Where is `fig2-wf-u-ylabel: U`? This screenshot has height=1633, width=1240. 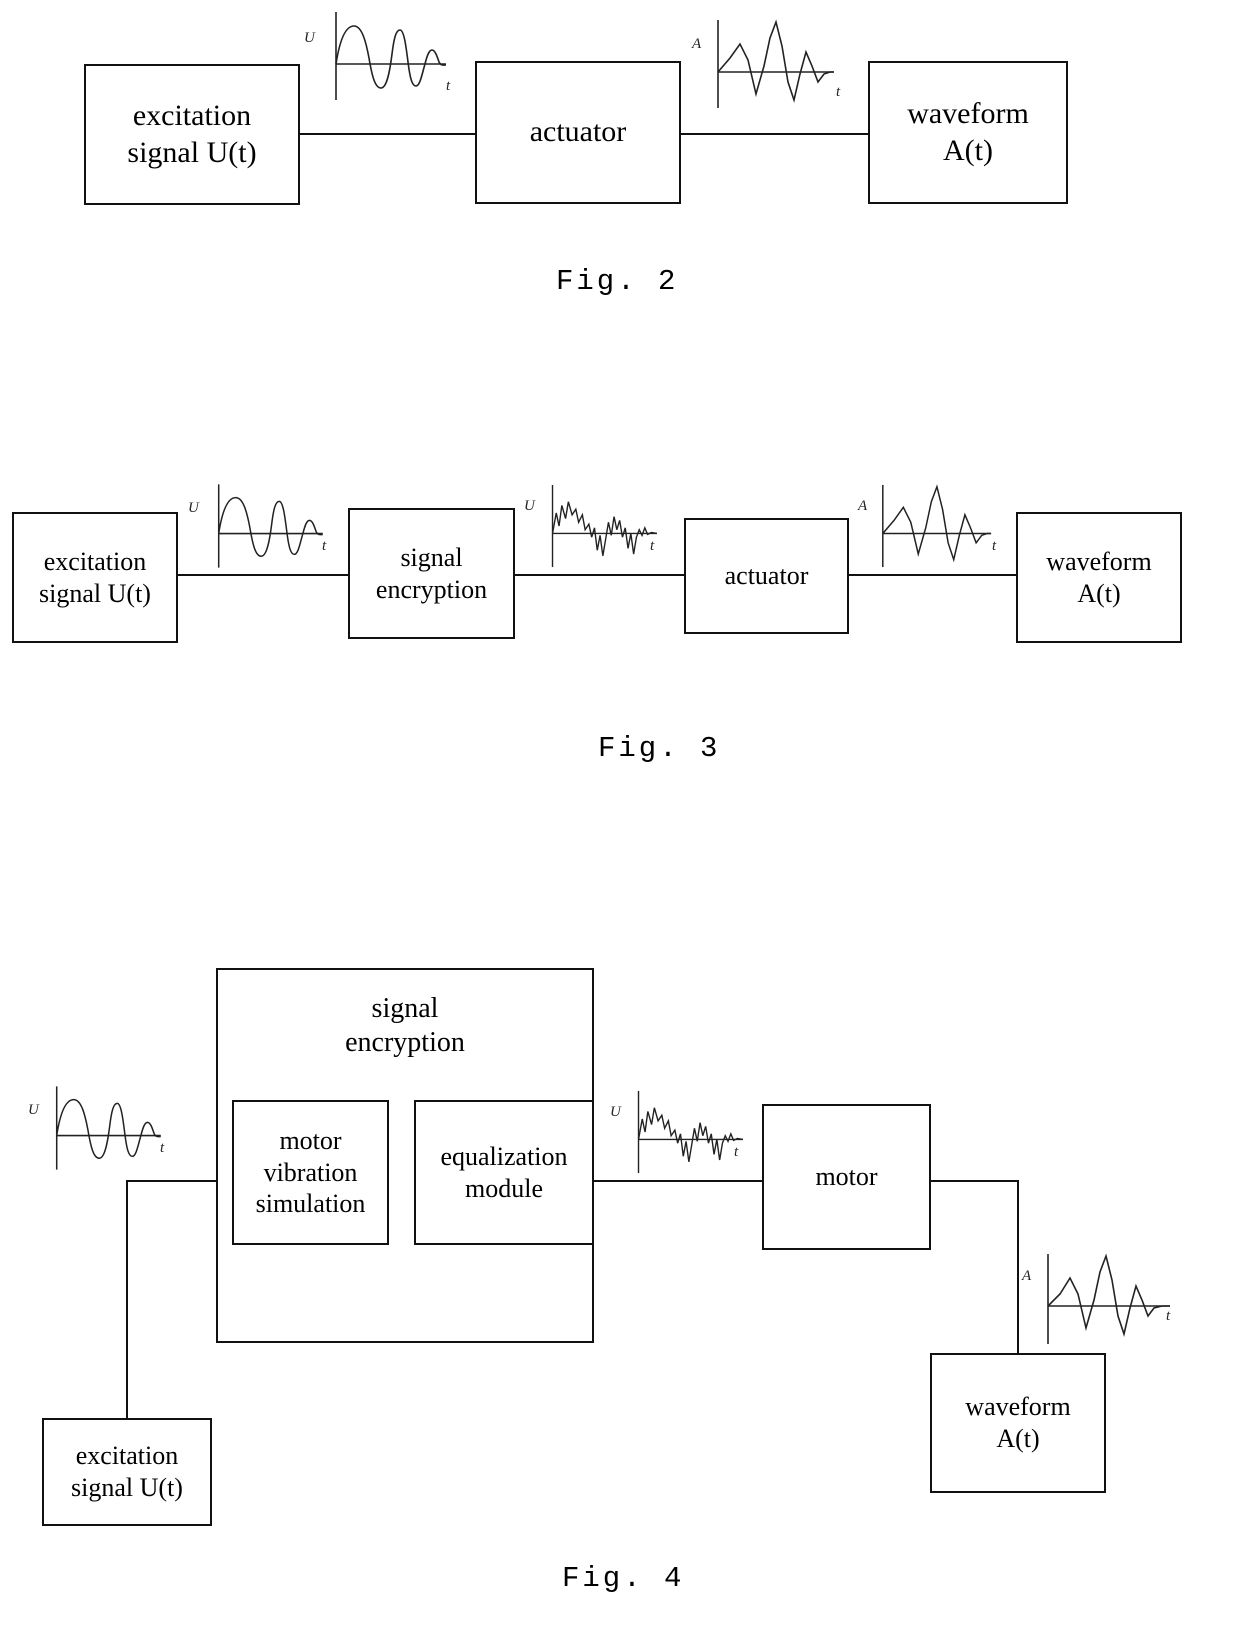
fig2-wf-u-ylabel: U is located at coordinates (309, 38).